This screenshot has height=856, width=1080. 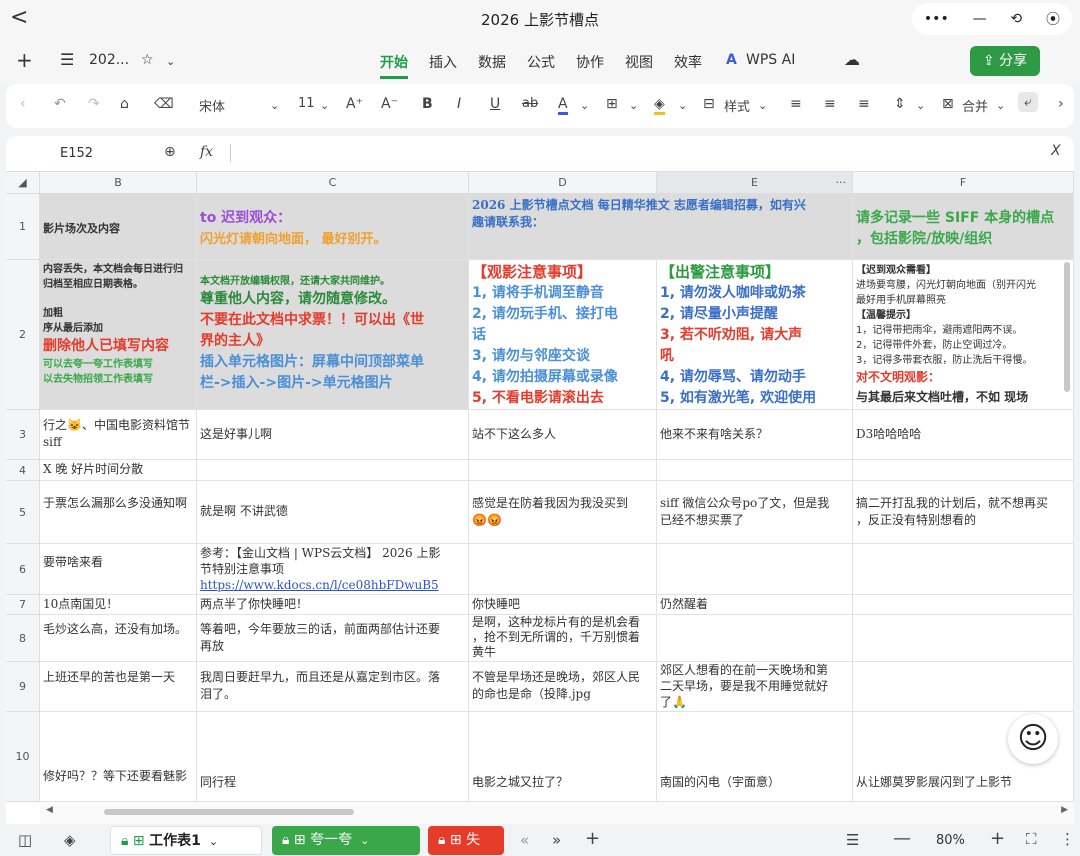 I want to click on cell-f7, so click(x=963, y=605).